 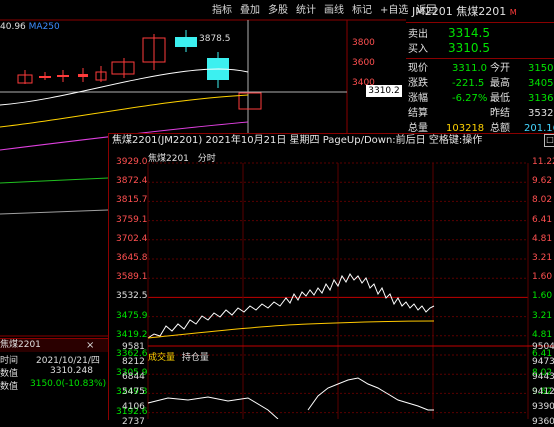 What do you see at coordinates (542, 219) in the screenshot?
I see `pct-tick-right: 6.41` at bounding box center [542, 219].